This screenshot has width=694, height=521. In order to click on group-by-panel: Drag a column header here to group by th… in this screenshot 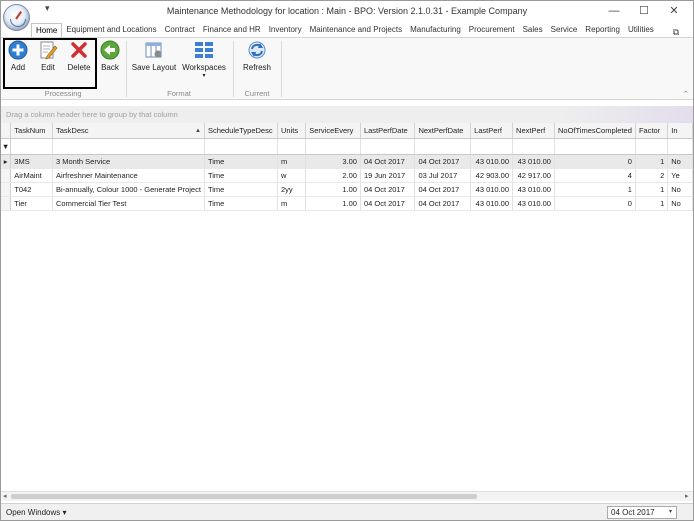, I will do `click(347, 114)`.